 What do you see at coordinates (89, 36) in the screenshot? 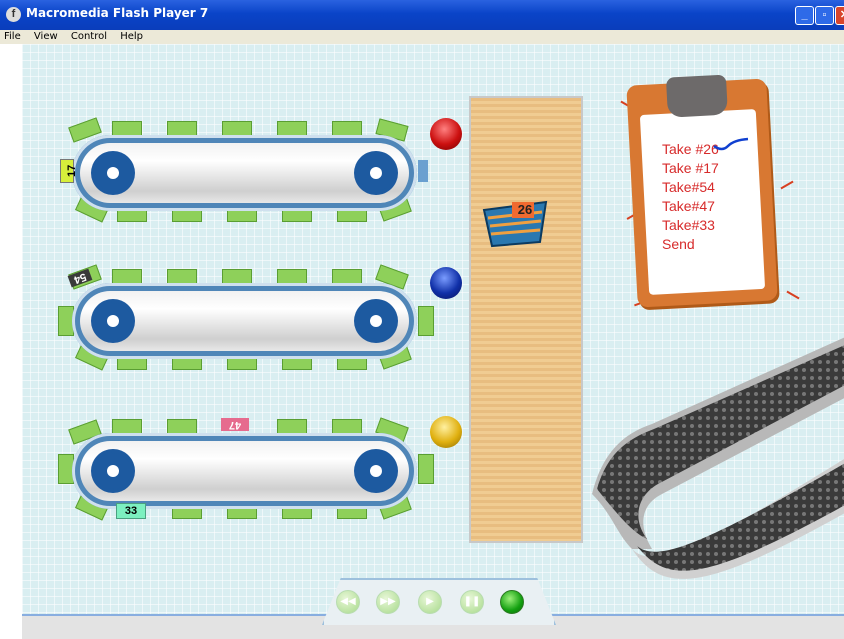
I see `menu-control: Control` at bounding box center [89, 36].